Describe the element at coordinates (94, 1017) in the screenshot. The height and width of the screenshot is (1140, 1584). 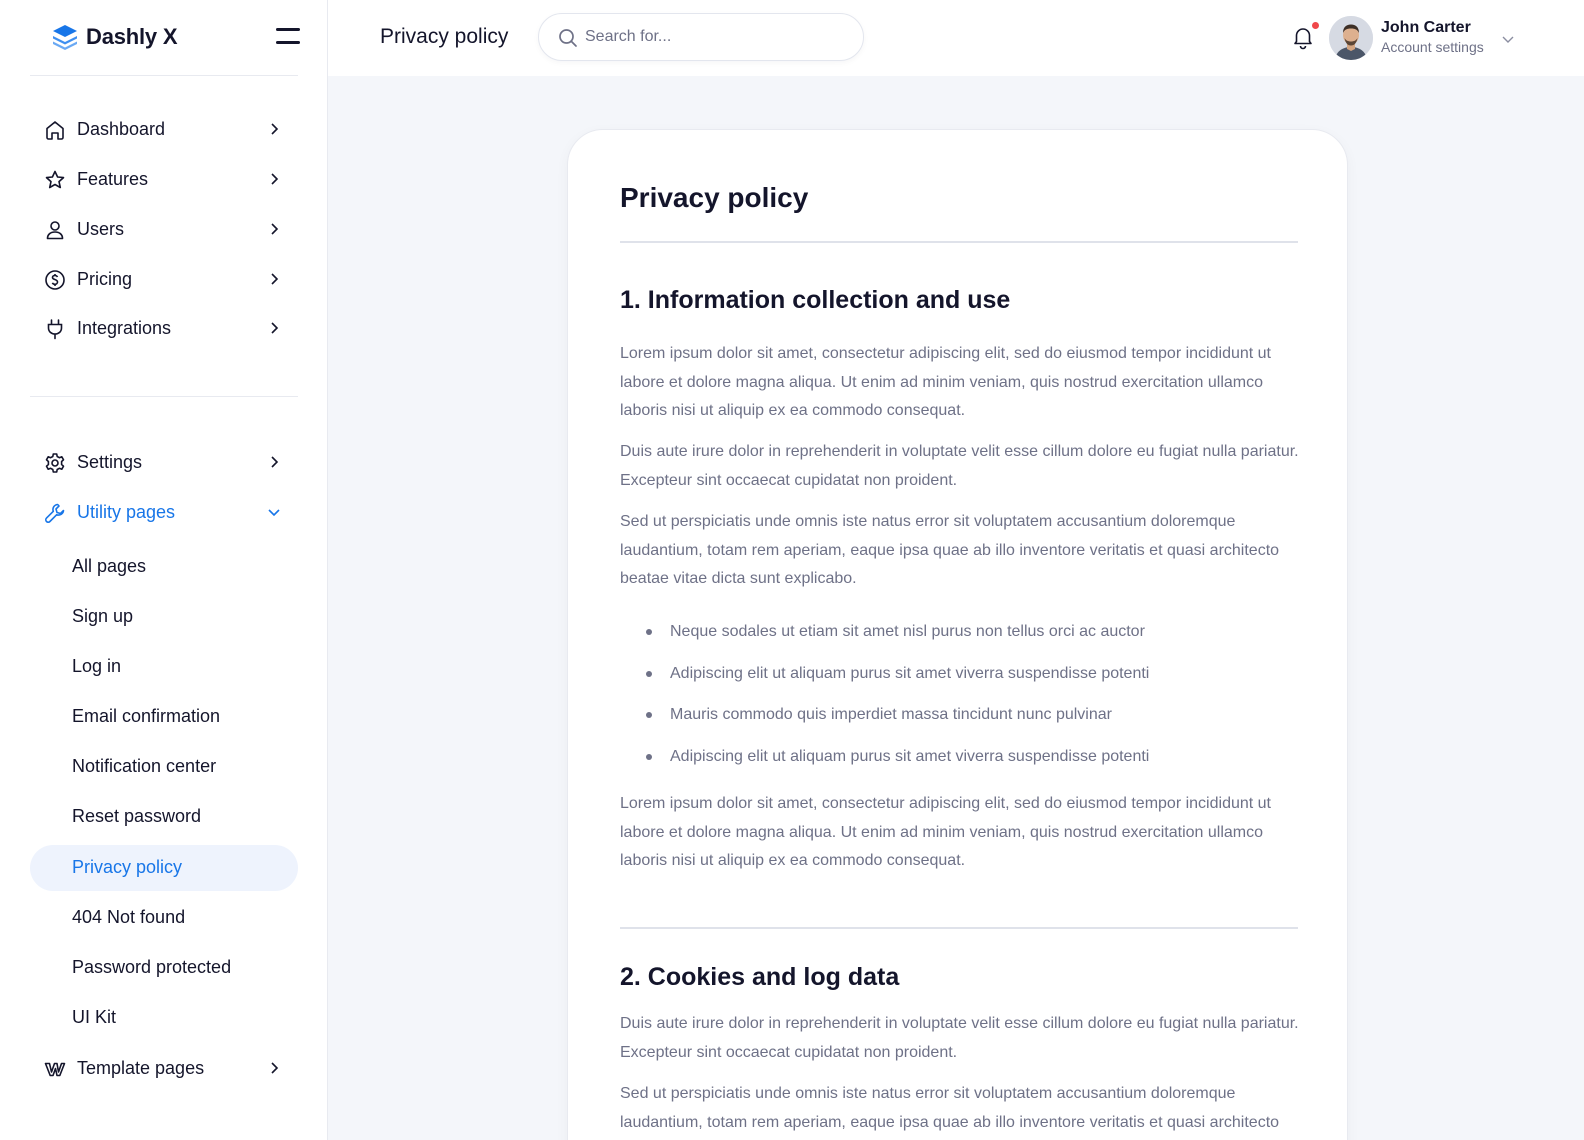
I see `sidebar-subitem-label: UI Kit` at that location.